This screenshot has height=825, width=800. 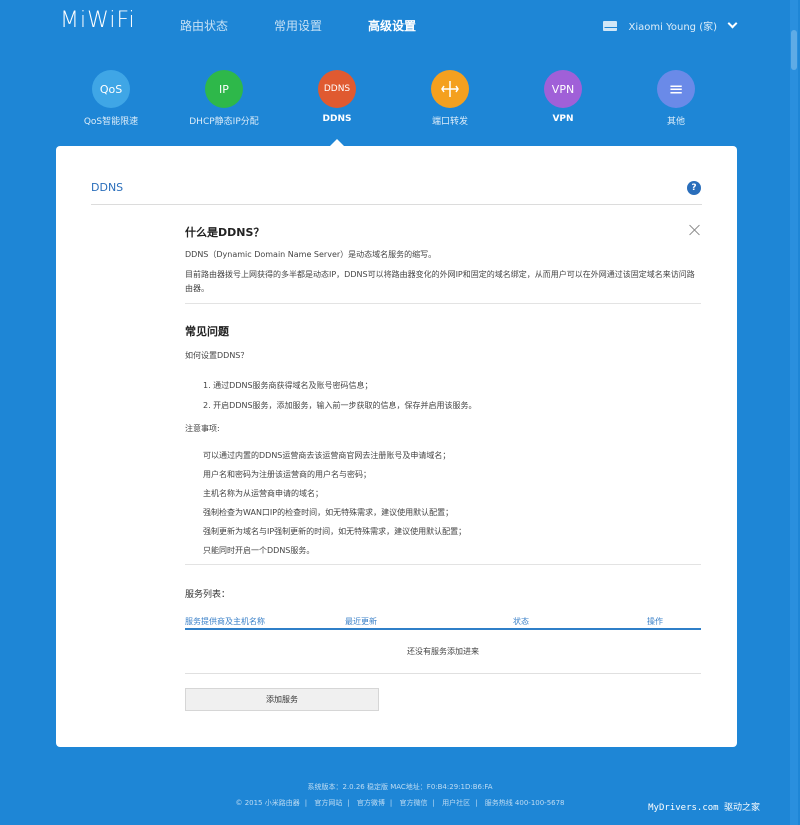 What do you see at coordinates (204, 25) in the screenshot?
I see `nav-router-status: 路由状态` at bounding box center [204, 25].